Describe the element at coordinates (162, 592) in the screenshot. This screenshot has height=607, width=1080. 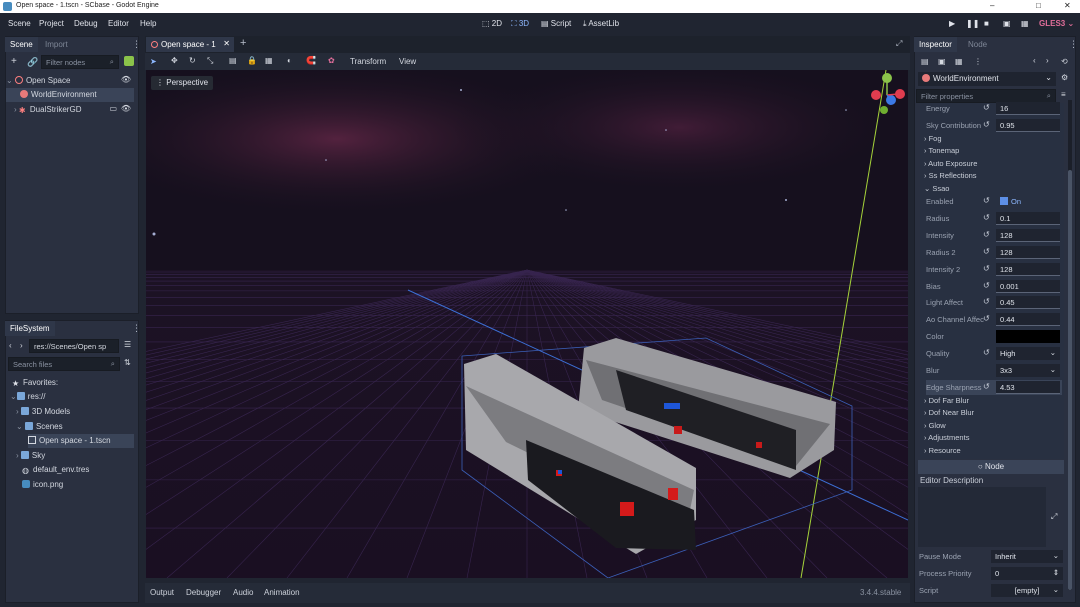
I see `tab-output: Output` at that location.